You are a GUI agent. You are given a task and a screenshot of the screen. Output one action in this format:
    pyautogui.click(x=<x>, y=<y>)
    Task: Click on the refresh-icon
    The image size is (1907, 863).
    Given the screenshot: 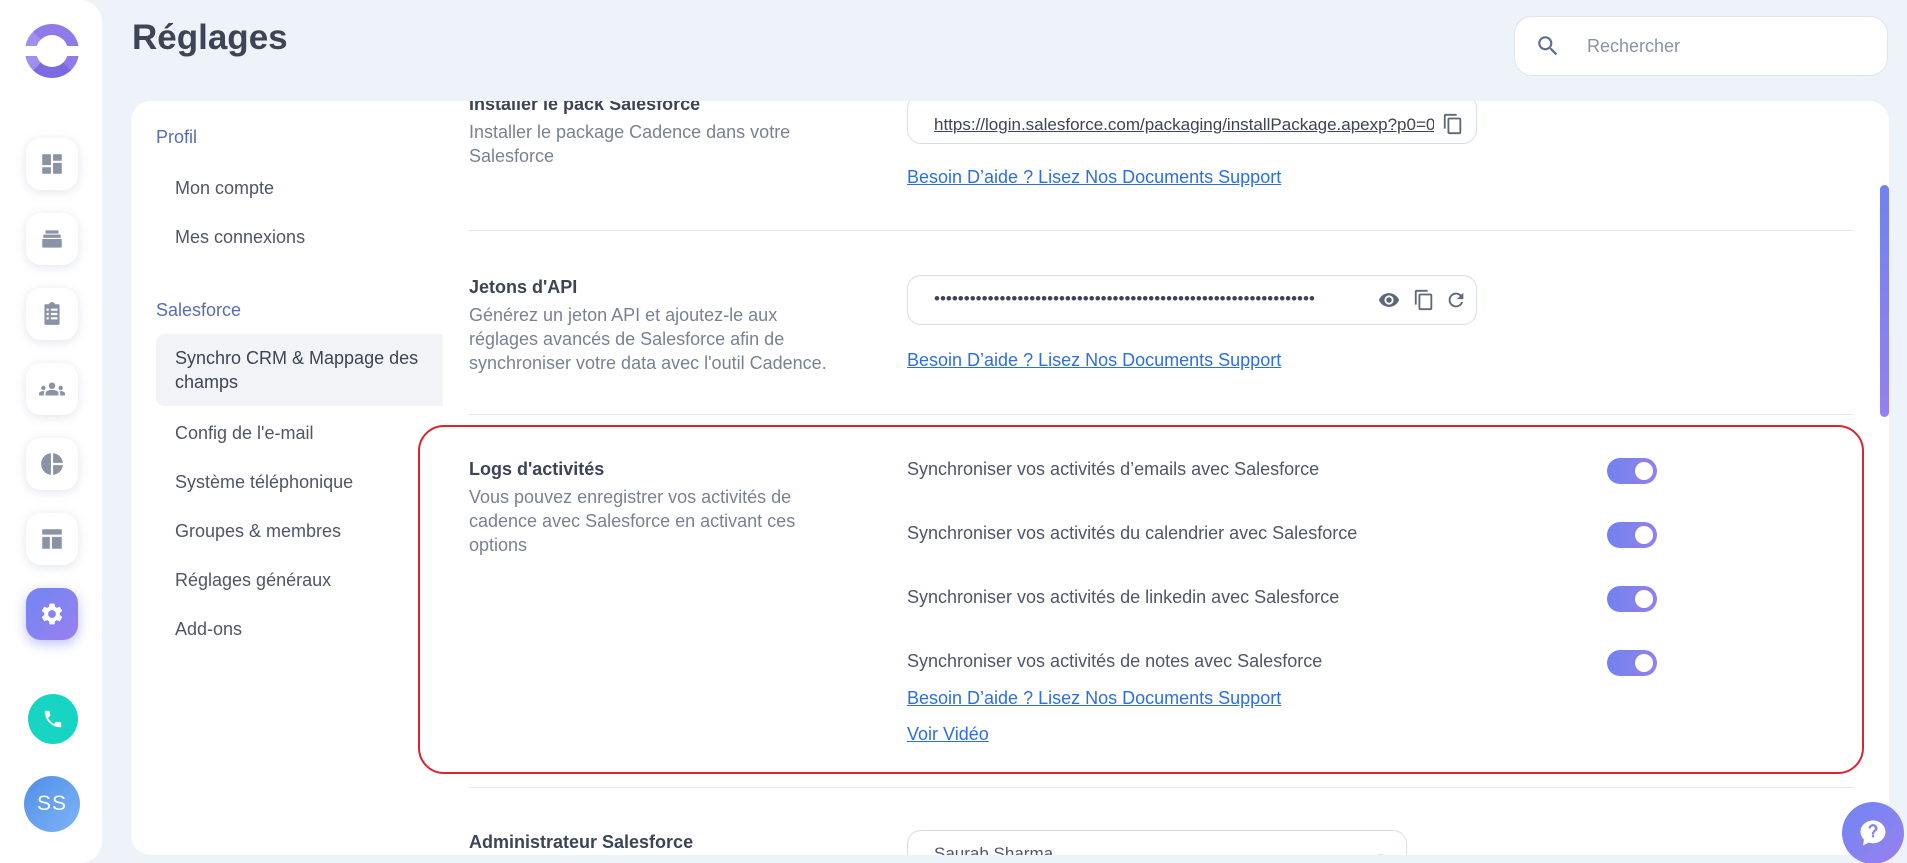 What is the action you would take?
    pyautogui.click(x=1456, y=300)
    